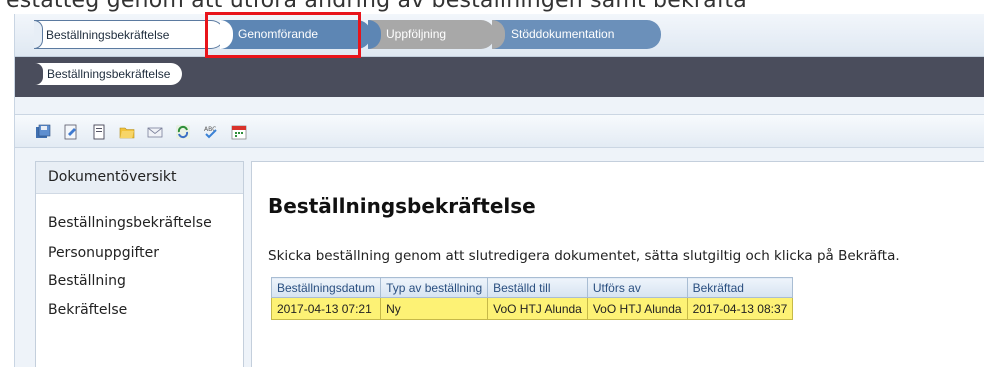  What do you see at coordinates (326, 287) in the screenshot?
I see `column-header: Beställningsdatum` at bounding box center [326, 287].